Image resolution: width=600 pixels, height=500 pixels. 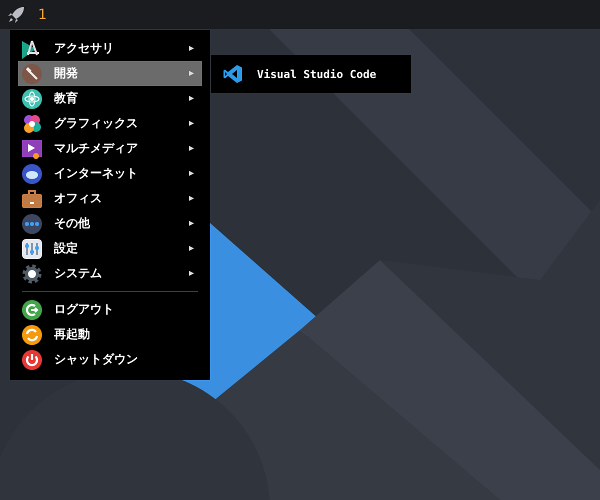 I want to click on menu-item: インターネット ▸, so click(x=110, y=173).